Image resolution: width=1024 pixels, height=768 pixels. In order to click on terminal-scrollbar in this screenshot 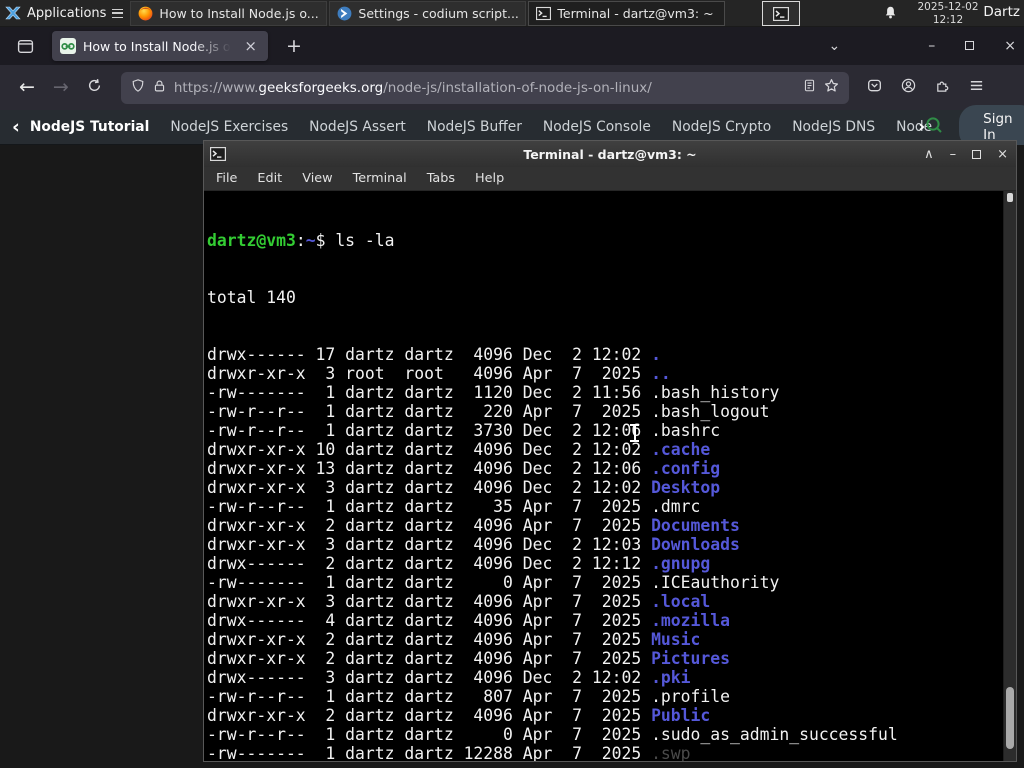, I will do `click(1009, 476)`.